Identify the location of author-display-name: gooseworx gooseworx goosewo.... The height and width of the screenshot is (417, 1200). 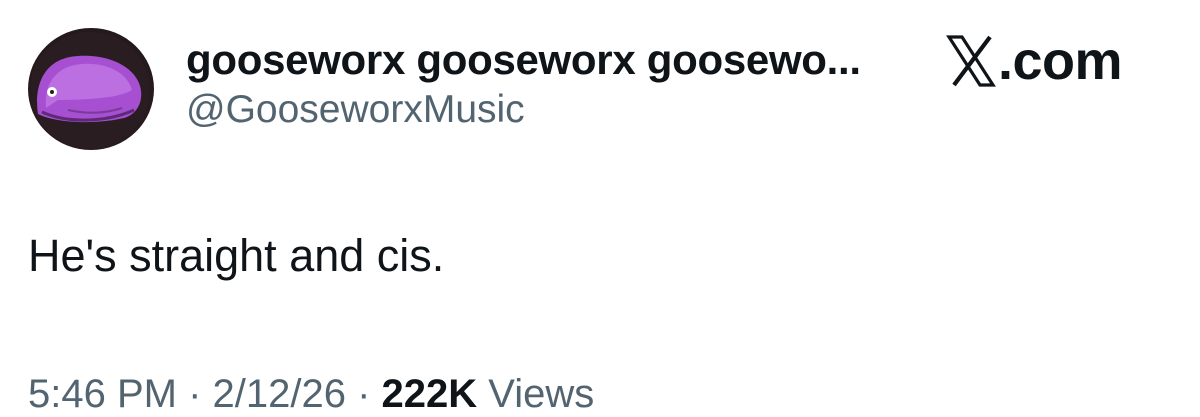
(523, 60).